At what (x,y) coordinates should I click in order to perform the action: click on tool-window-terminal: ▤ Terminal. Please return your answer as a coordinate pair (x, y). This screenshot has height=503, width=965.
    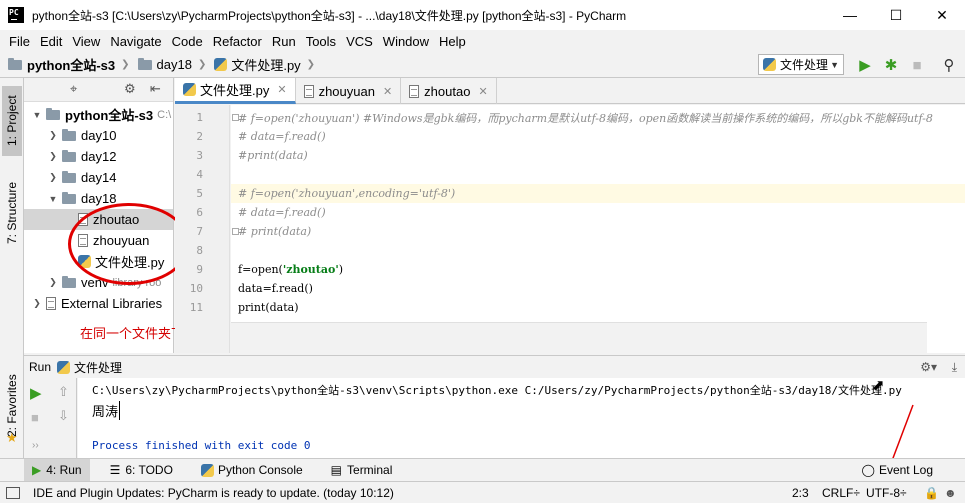
    Looking at the image, I should click on (362, 470).